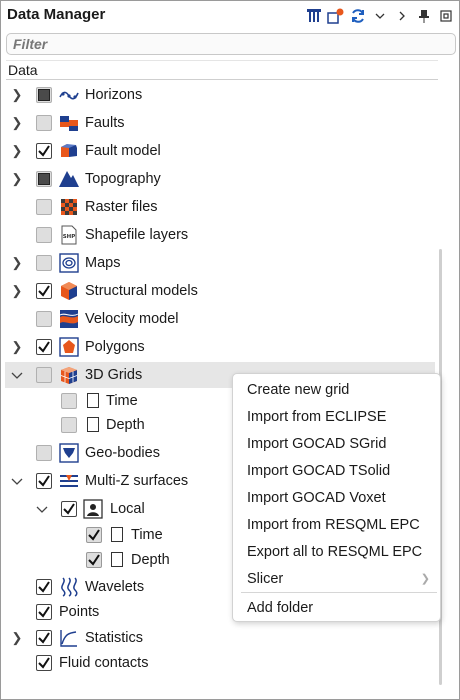 Image resolution: width=460 pixels, height=700 pixels. Describe the element at coordinates (298, 390) in the screenshot. I see `menu-item-create-new-grid: Create new grid` at that location.